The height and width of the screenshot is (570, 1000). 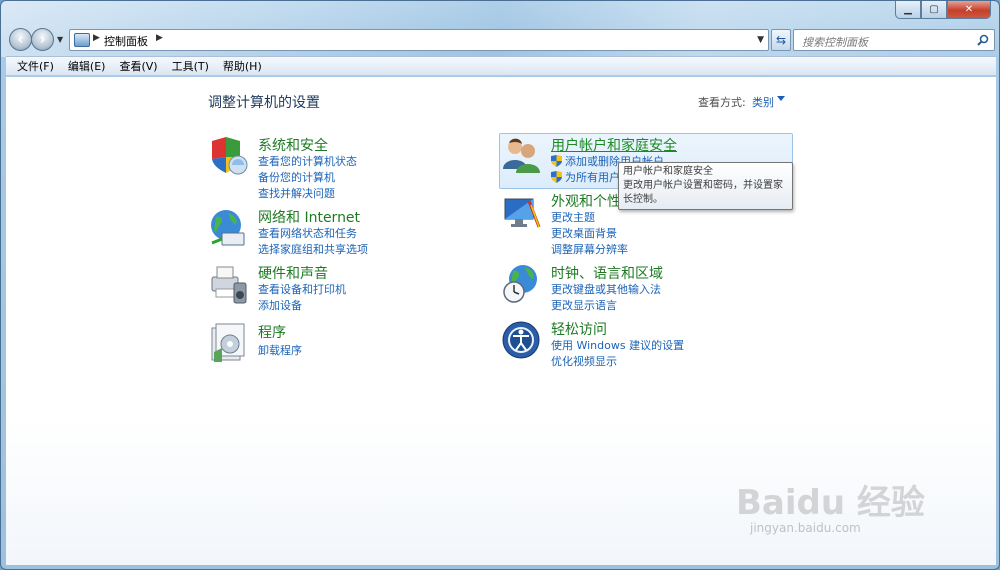 What do you see at coordinates (82, 40) in the screenshot?
I see `control-panel-icon` at bounding box center [82, 40].